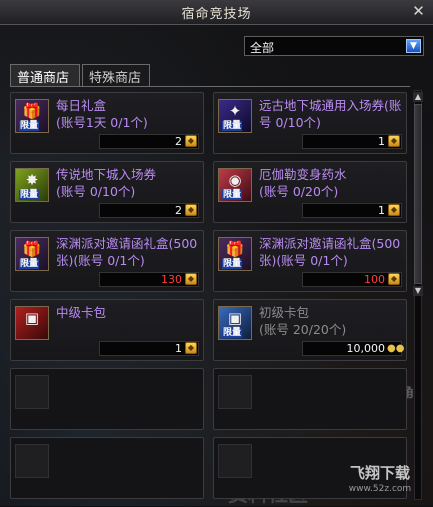  I want to click on gold-coin-icon: ●●, so click(396, 348).